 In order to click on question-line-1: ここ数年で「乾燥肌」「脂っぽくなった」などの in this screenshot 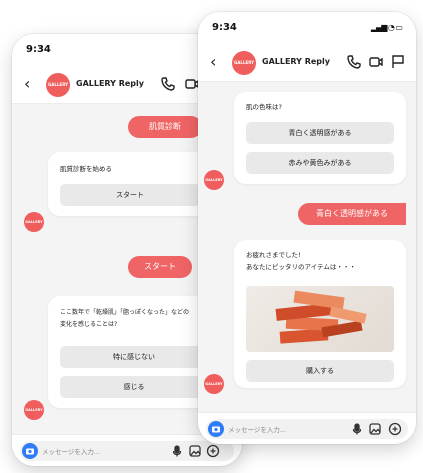, I will do `click(125, 312)`.